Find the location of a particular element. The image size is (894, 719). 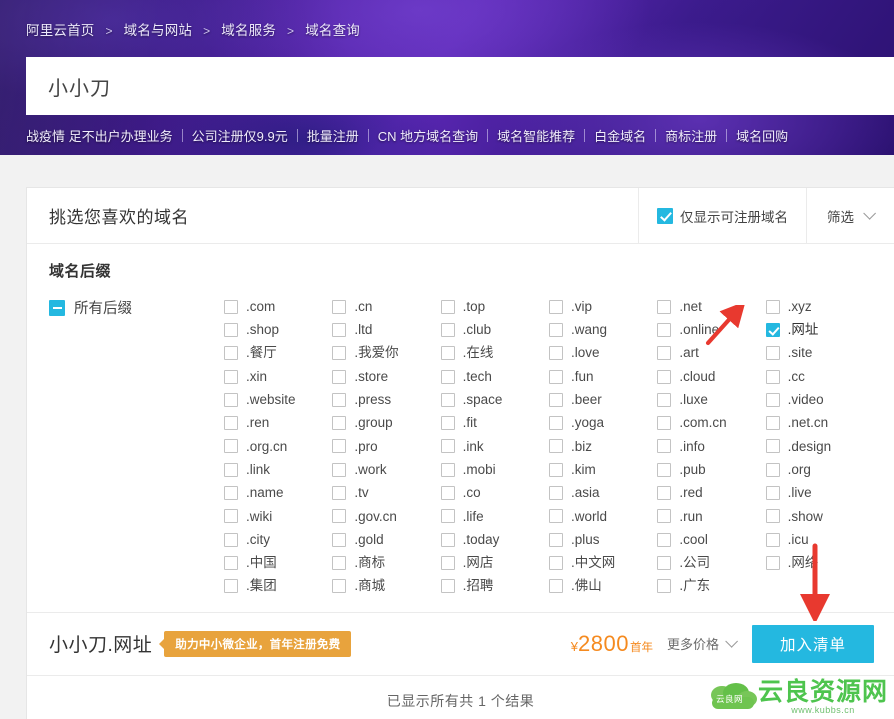

breadcrumb-item-home: 阿里云首页 is located at coordinates (60, 30).